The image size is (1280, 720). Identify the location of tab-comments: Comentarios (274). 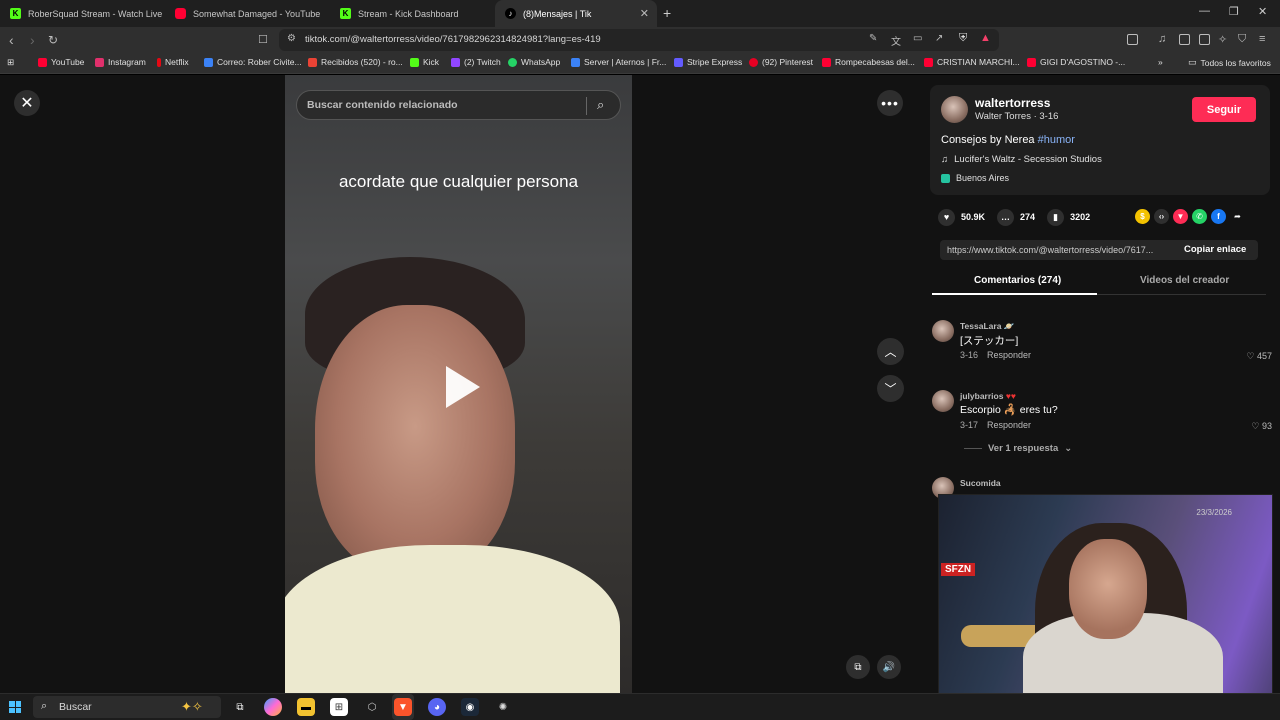
(1017, 280).